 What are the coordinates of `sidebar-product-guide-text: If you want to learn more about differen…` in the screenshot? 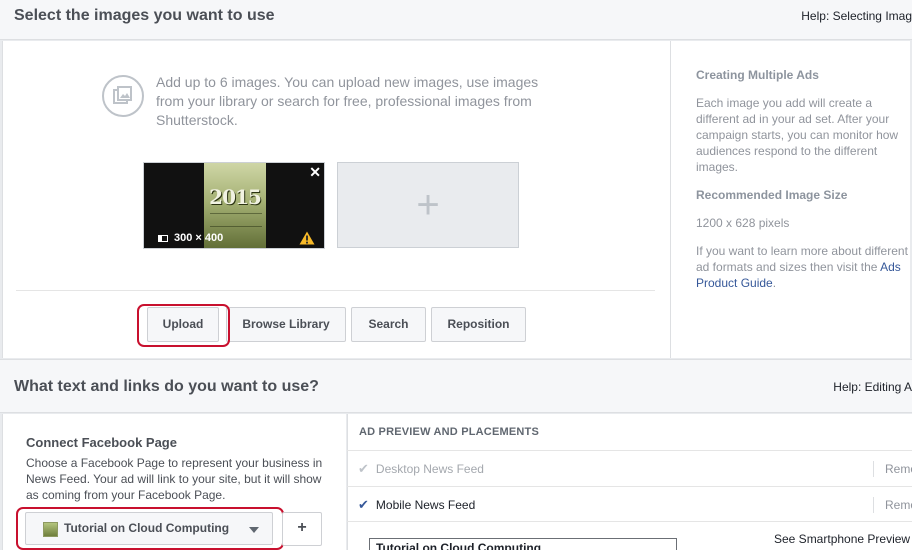 It's located at (804, 267).